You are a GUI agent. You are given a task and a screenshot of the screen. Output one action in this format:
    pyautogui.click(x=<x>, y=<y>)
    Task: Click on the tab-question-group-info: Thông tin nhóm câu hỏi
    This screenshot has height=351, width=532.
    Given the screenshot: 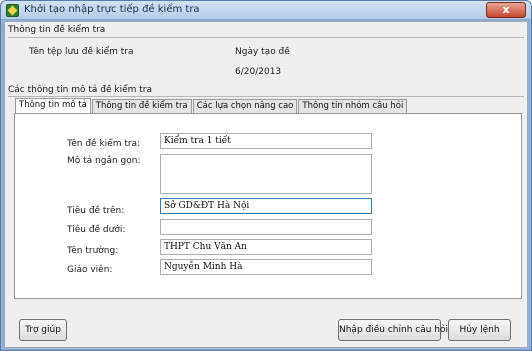 What is the action you would take?
    pyautogui.click(x=353, y=106)
    